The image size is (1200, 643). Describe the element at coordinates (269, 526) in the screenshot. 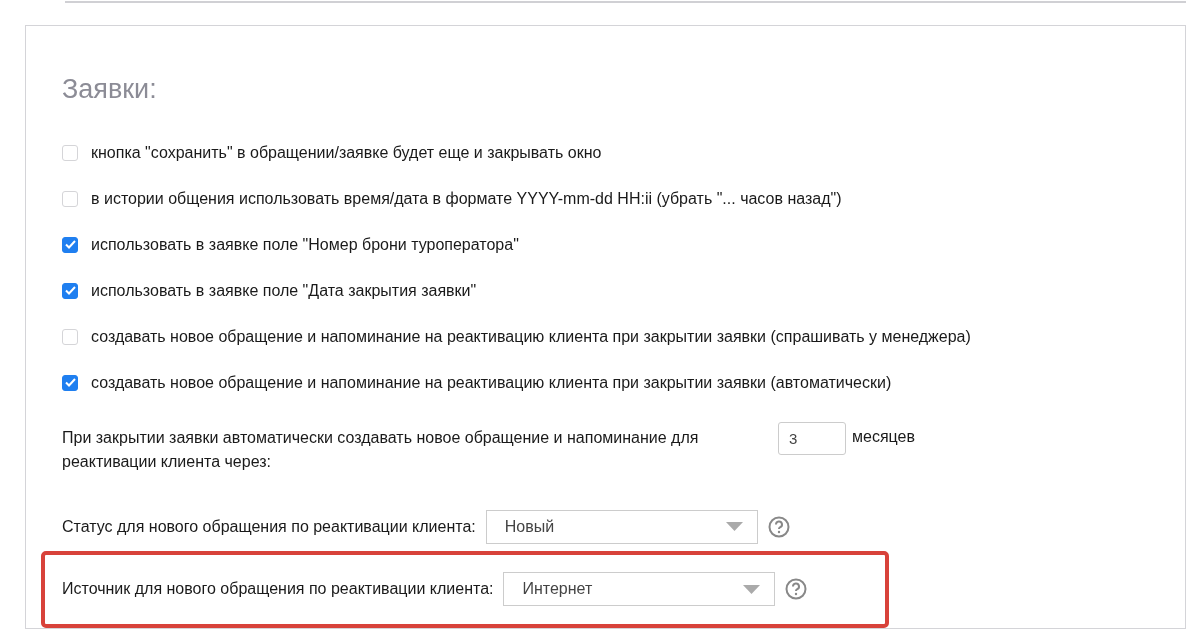

I see `select-label: Статус для нового обращения по реактивации клиента:` at that location.